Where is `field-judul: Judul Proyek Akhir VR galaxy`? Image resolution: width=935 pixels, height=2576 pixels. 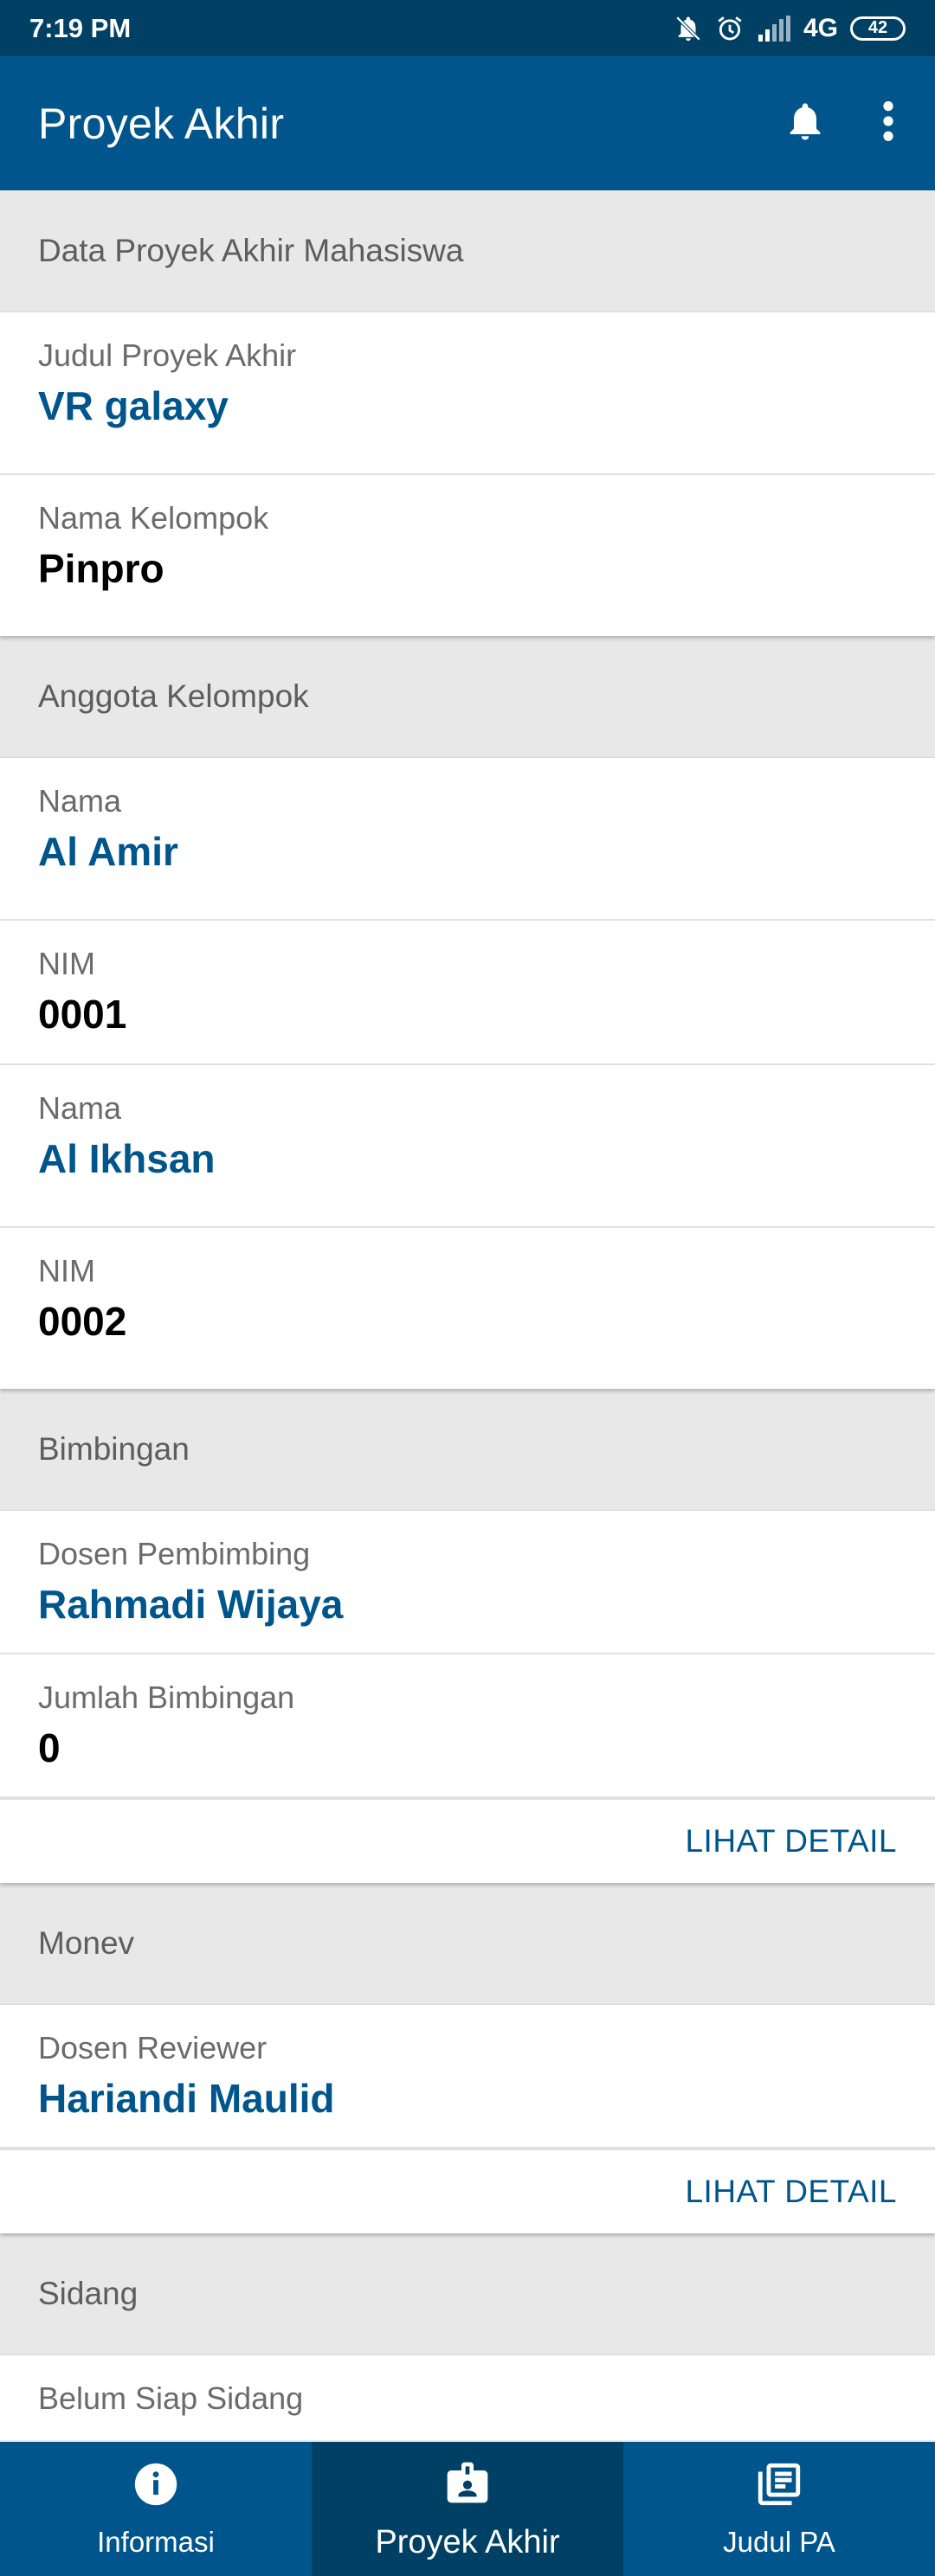 field-judul: Judul Proyek Akhir VR galaxy is located at coordinates (467, 394).